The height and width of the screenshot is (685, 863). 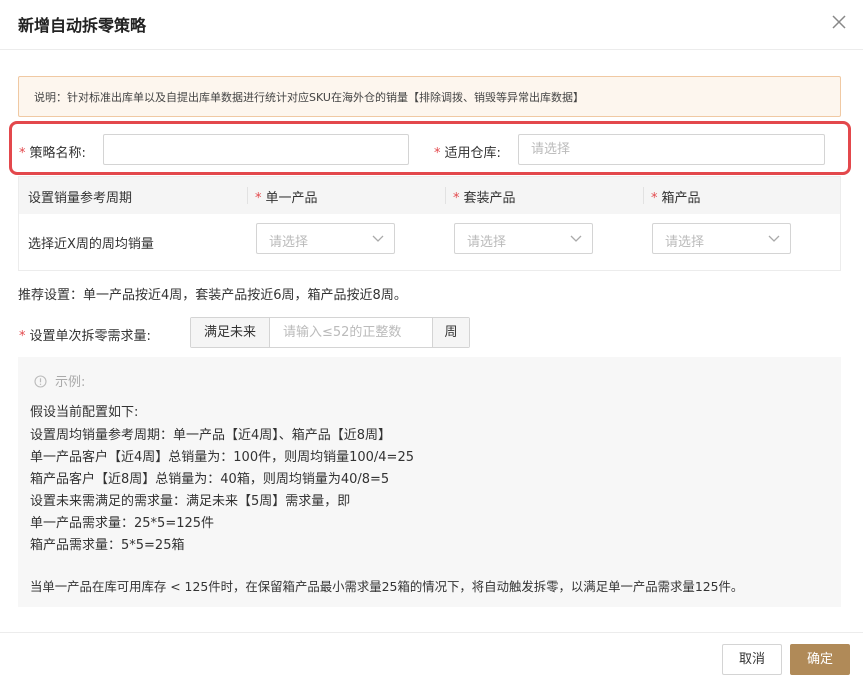 I want to click on warehouse-label: * 适用仓库:, so click(x=467, y=153).